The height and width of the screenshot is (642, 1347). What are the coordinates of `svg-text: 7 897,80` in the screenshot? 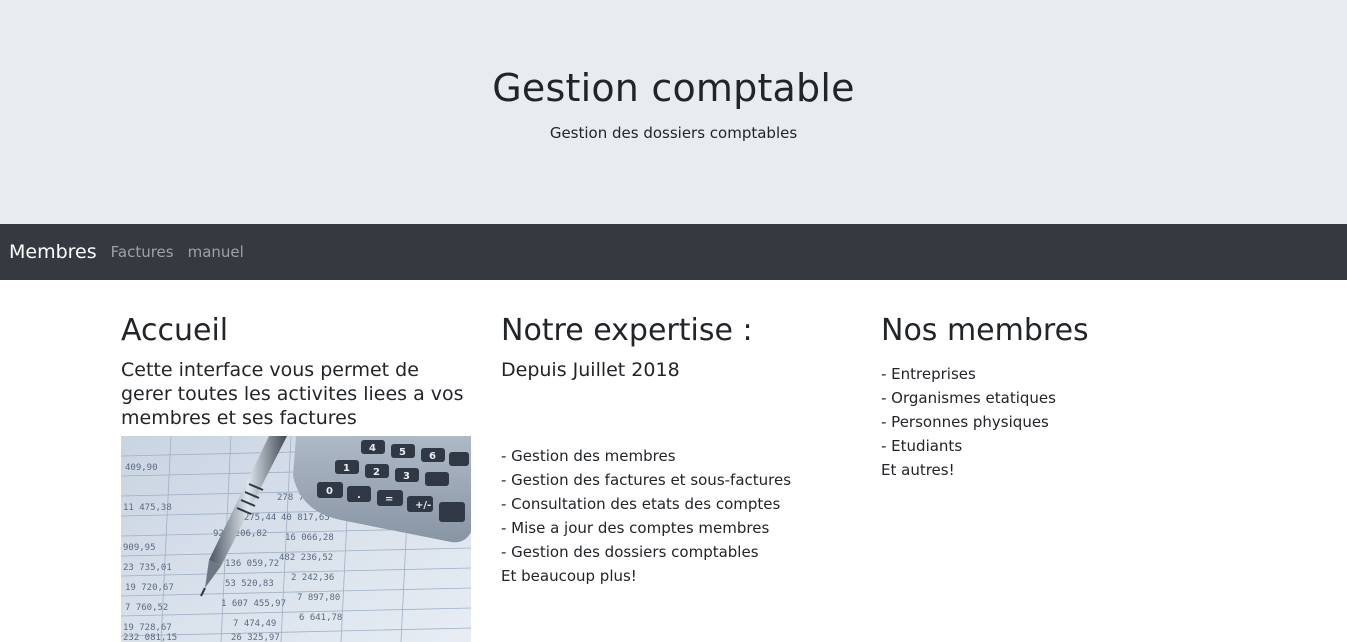 It's located at (318, 598).